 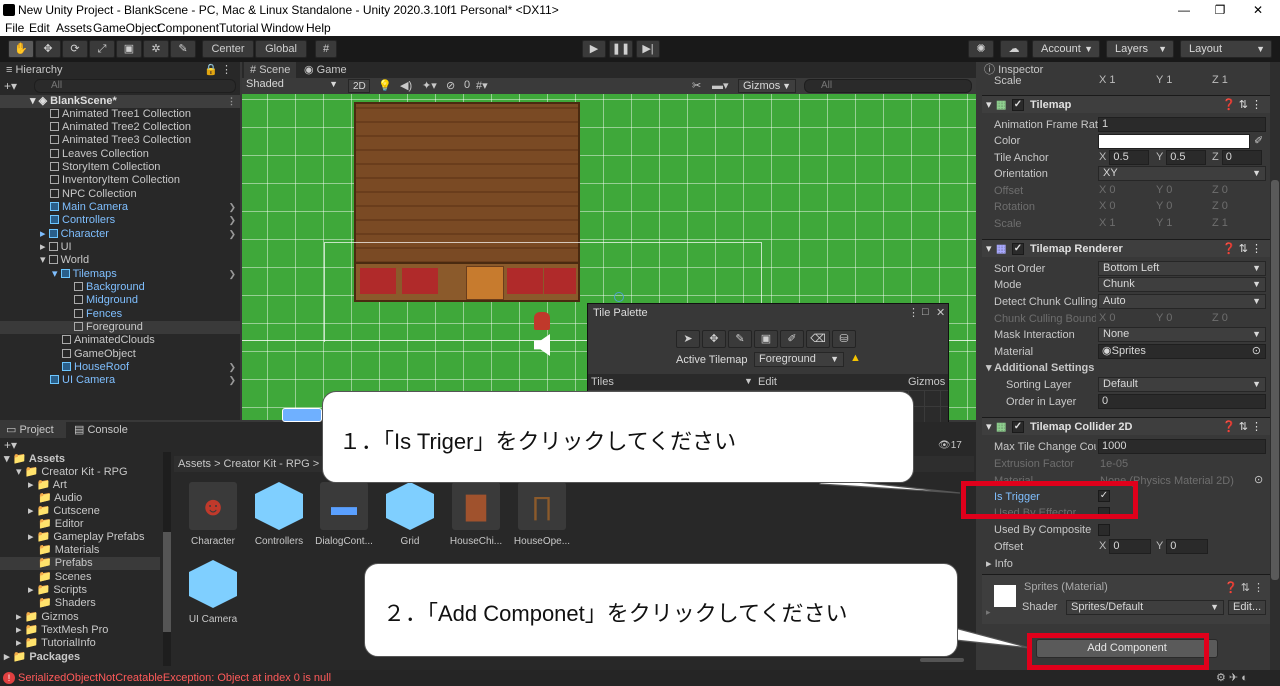 I want to click on callout-step-2: ２．「Add Componet」をクリックしてください, so click(x=661, y=610).